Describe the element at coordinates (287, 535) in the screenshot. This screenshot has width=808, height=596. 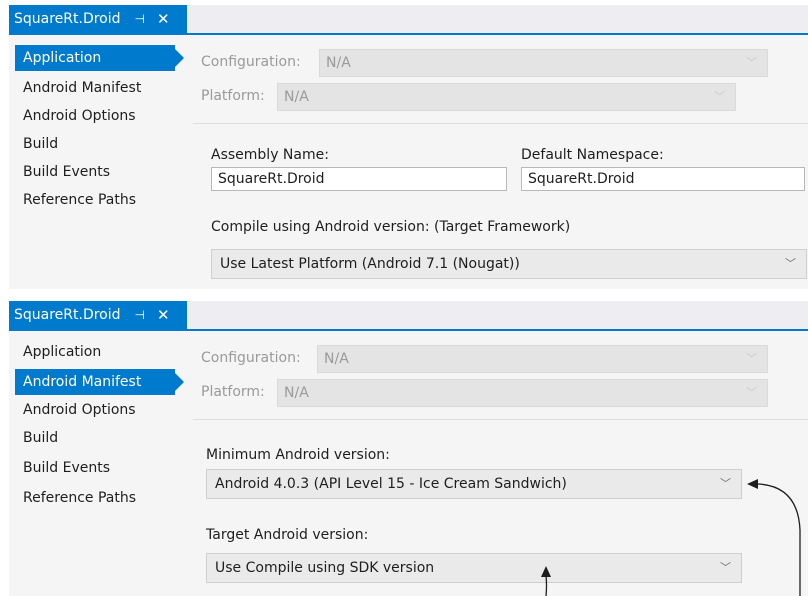
I see `target-android-label: Target Android version:` at that location.